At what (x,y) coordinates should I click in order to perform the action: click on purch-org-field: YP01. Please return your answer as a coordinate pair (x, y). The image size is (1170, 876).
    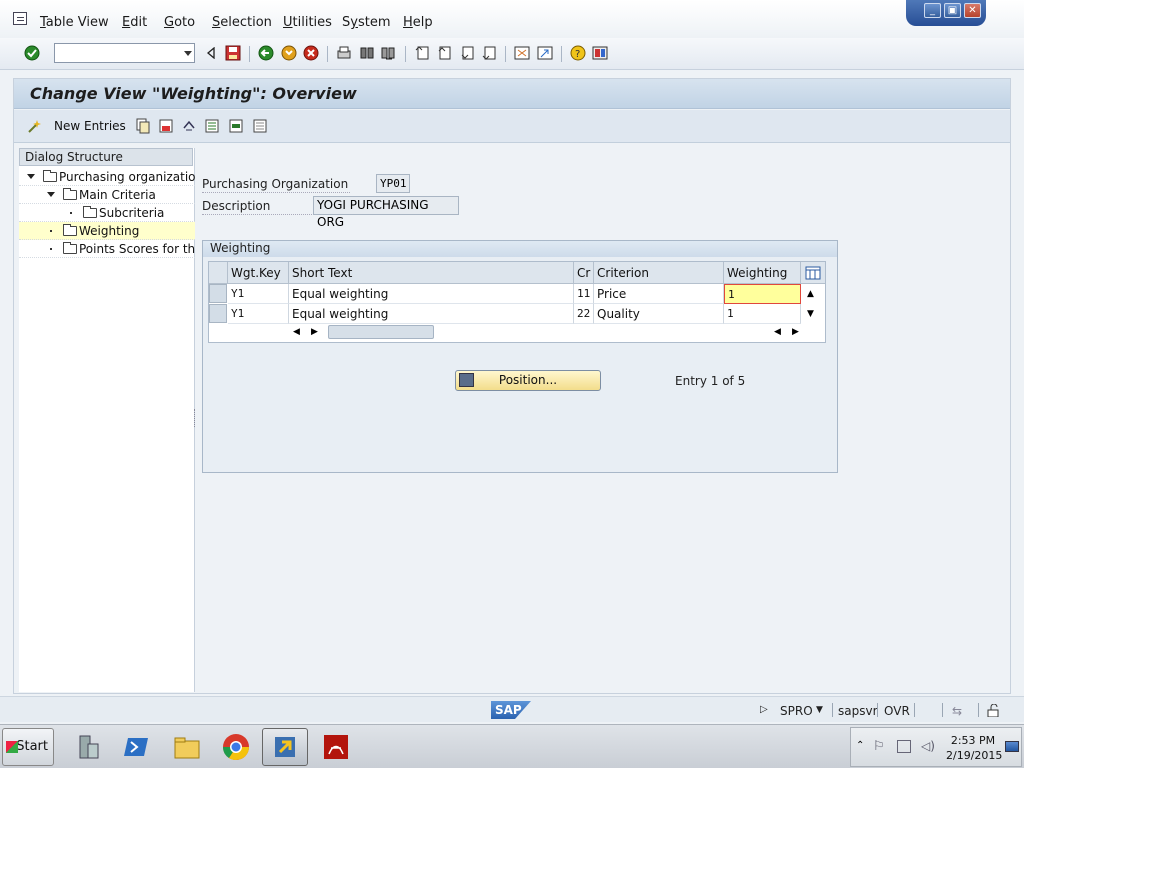
    Looking at the image, I should click on (393, 183).